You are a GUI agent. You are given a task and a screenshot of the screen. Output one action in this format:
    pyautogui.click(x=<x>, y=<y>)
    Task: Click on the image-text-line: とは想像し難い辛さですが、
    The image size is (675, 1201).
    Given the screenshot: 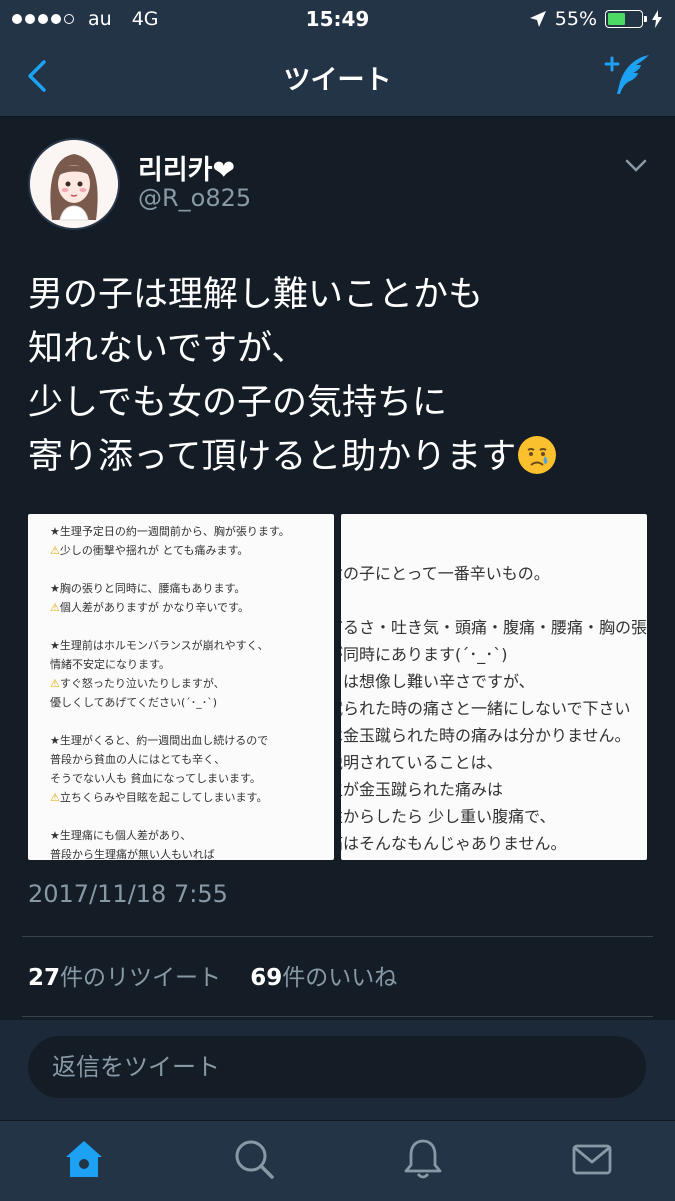 What is the action you would take?
    pyautogui.click(x=438, y=681)
    